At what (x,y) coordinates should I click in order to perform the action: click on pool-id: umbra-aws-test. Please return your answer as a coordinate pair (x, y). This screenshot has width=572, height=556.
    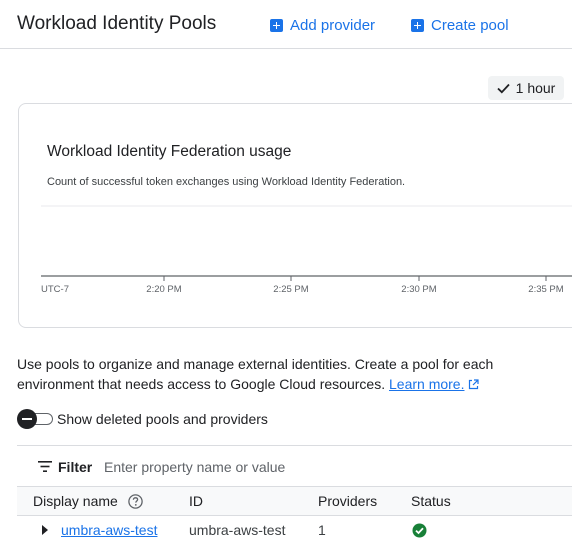
    Looking at the image, I should click on (237, 530).